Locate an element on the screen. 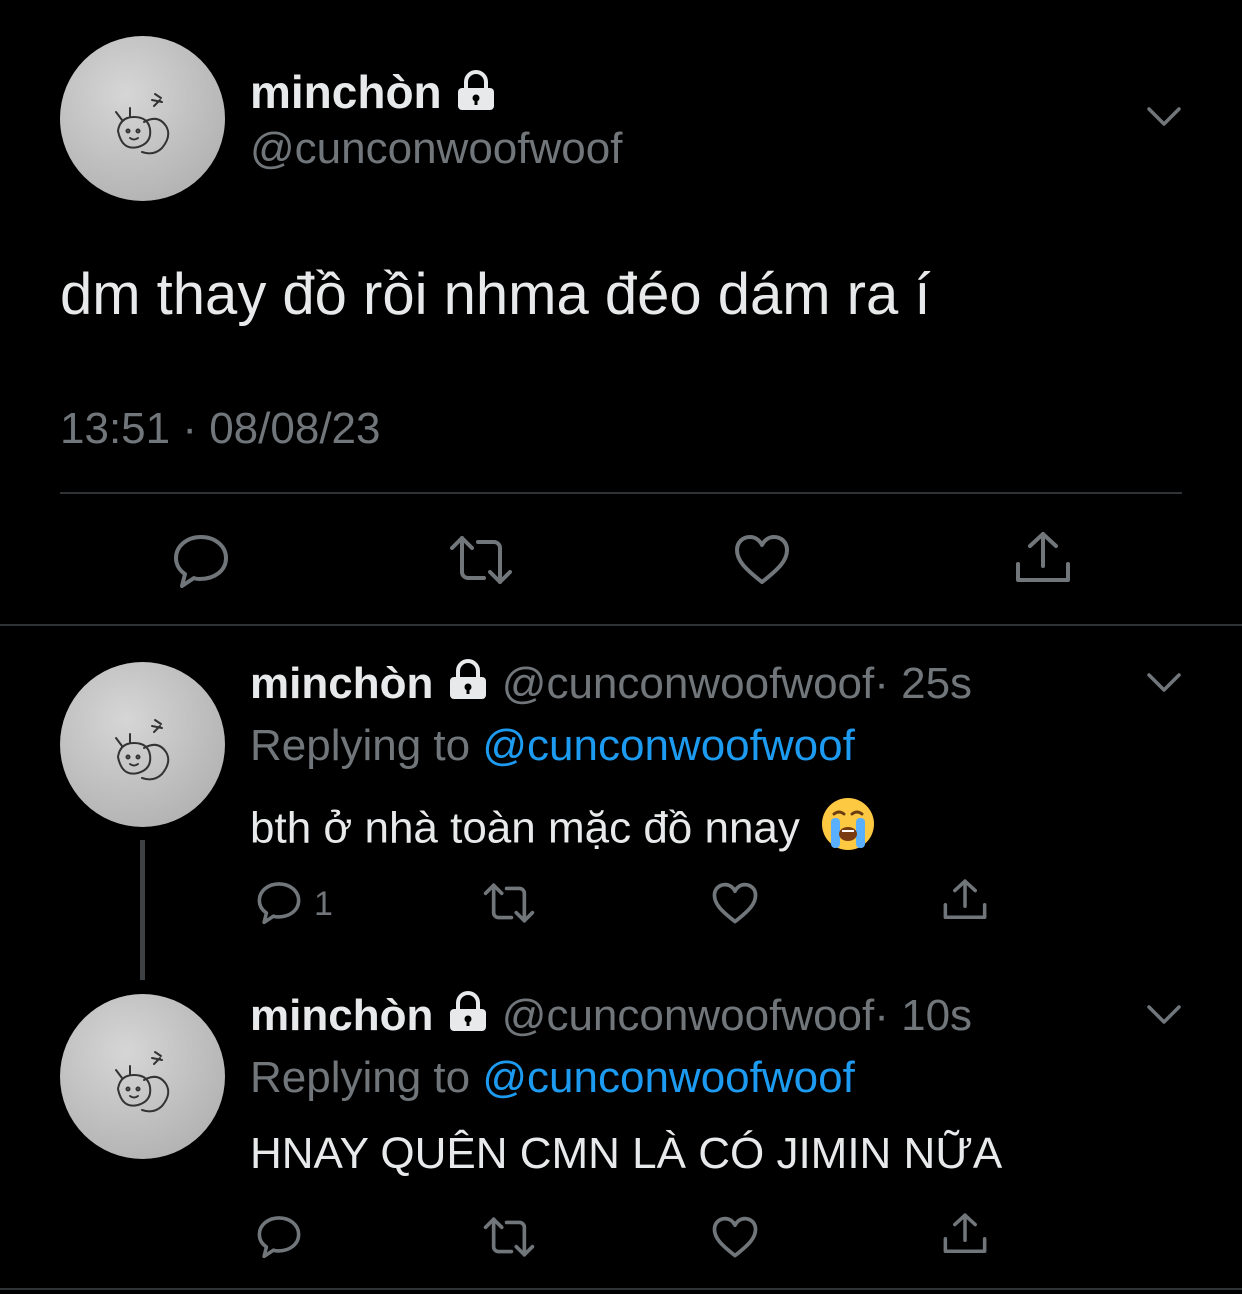 This screenshot has height=1294, width=1242. tweet-time: · 25s is located at coordinates (923, 683).